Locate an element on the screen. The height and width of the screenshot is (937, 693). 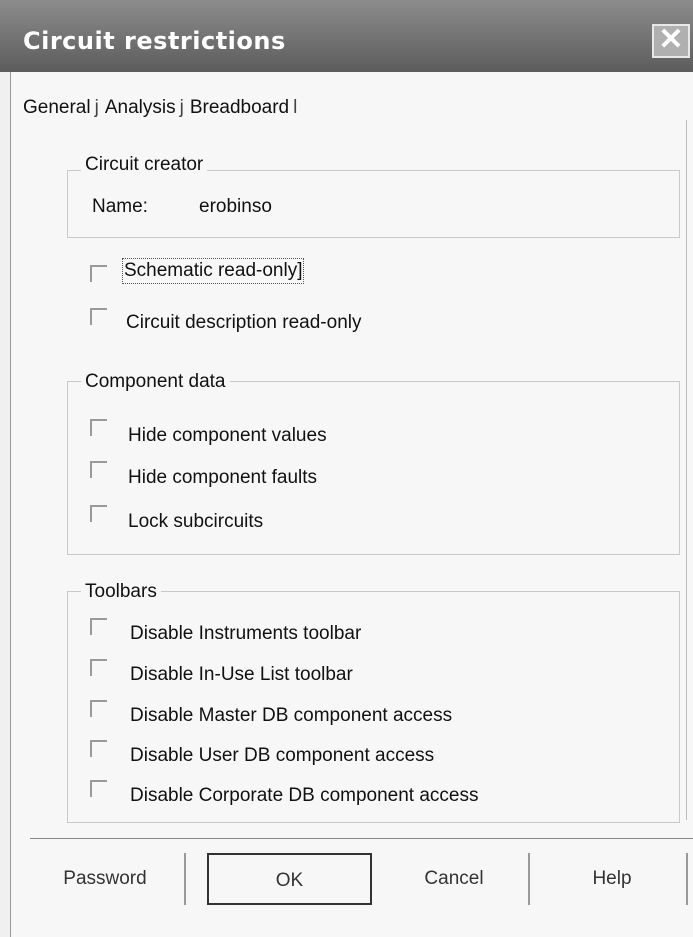
disable-instruments-label: Disable Instruments toolbar is located at coordinates (245, 634).